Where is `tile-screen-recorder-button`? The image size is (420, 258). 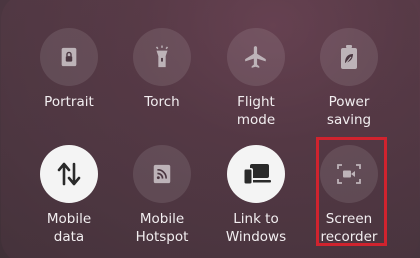
tile-screen-recorder-button is located at coordinates (349, 174).